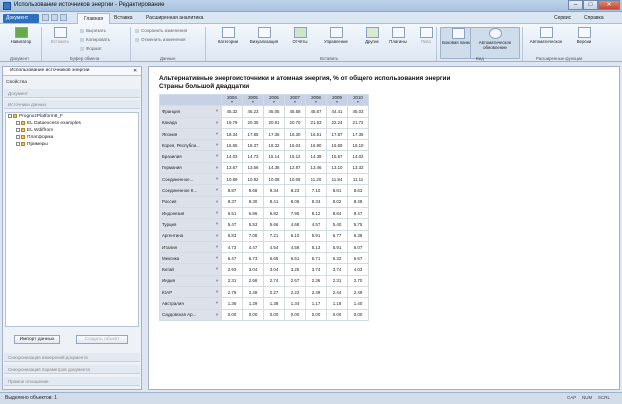 The width and height of the screenshot is (622, 404). What do you see at coordinates (274, 224) in the screenshot?
I see `table-cell: 5.66` at bounding box center [274, 224].